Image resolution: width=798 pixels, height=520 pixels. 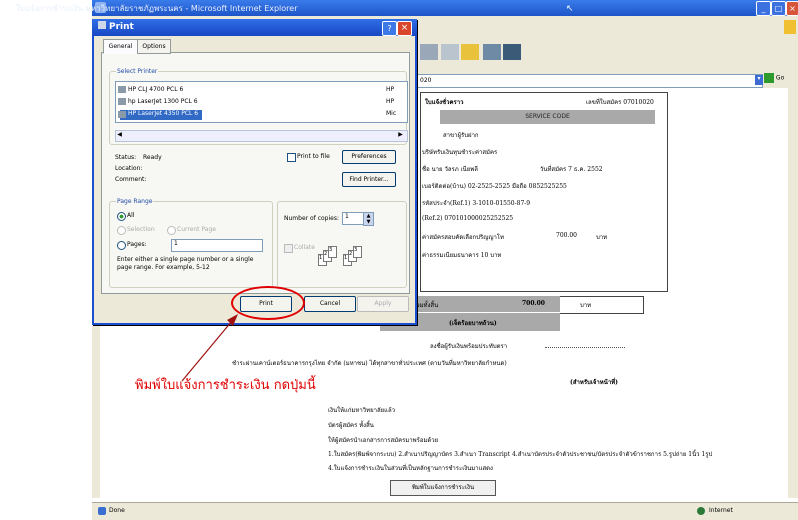 What do you see at coordinates (473, 323) in the screenshot?
I see `amount-words: (เจ็ดร้อยบาทถ้วน)` at bounding box center [473, 323].